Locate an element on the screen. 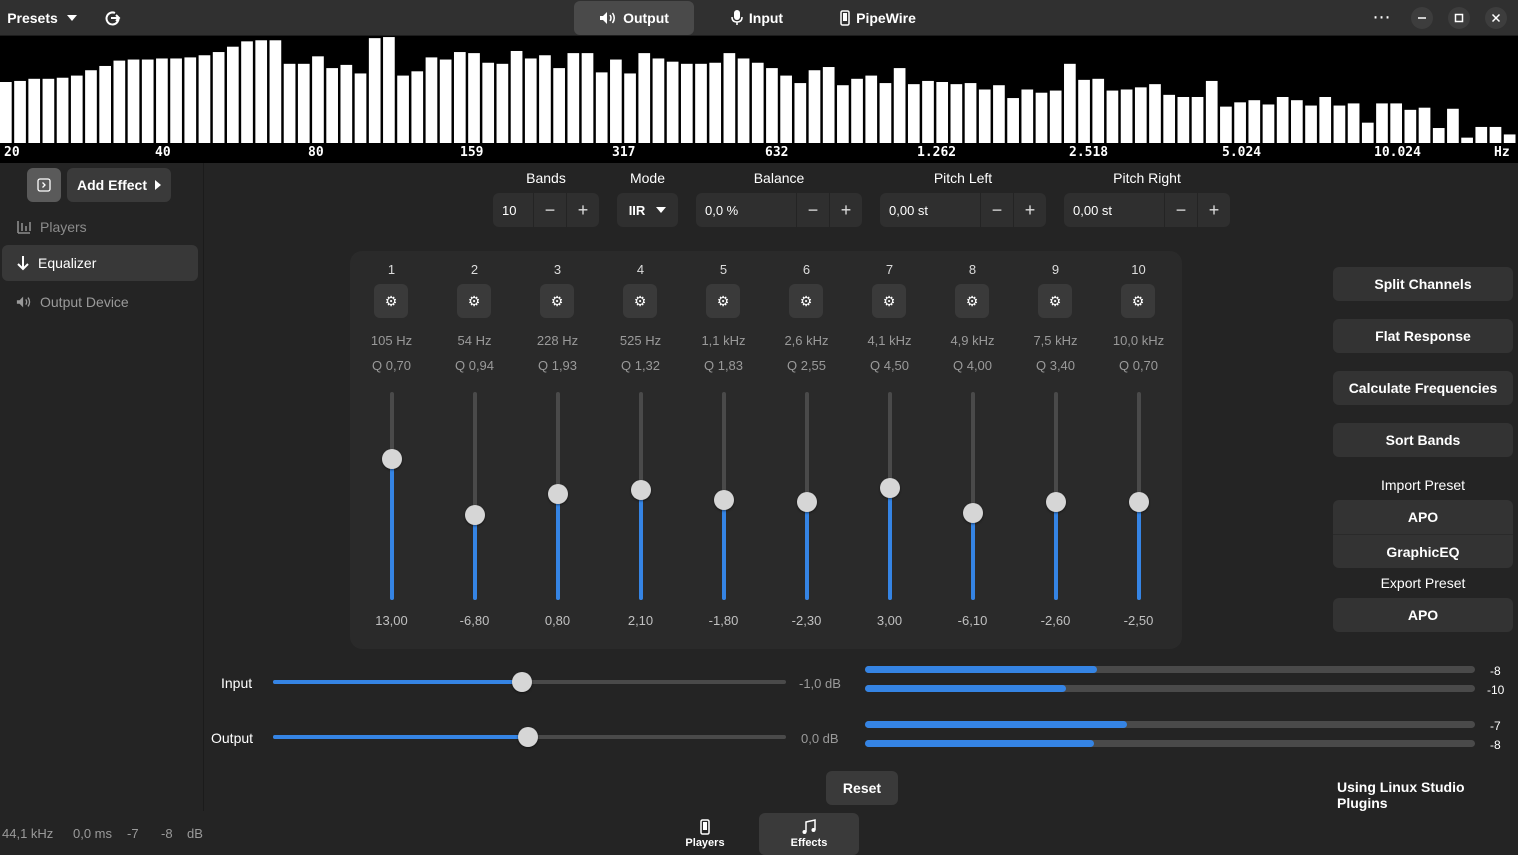 This screenshot has height=855, width=1518. gear-icon: ⚙ is located at coordinates (723, 300).